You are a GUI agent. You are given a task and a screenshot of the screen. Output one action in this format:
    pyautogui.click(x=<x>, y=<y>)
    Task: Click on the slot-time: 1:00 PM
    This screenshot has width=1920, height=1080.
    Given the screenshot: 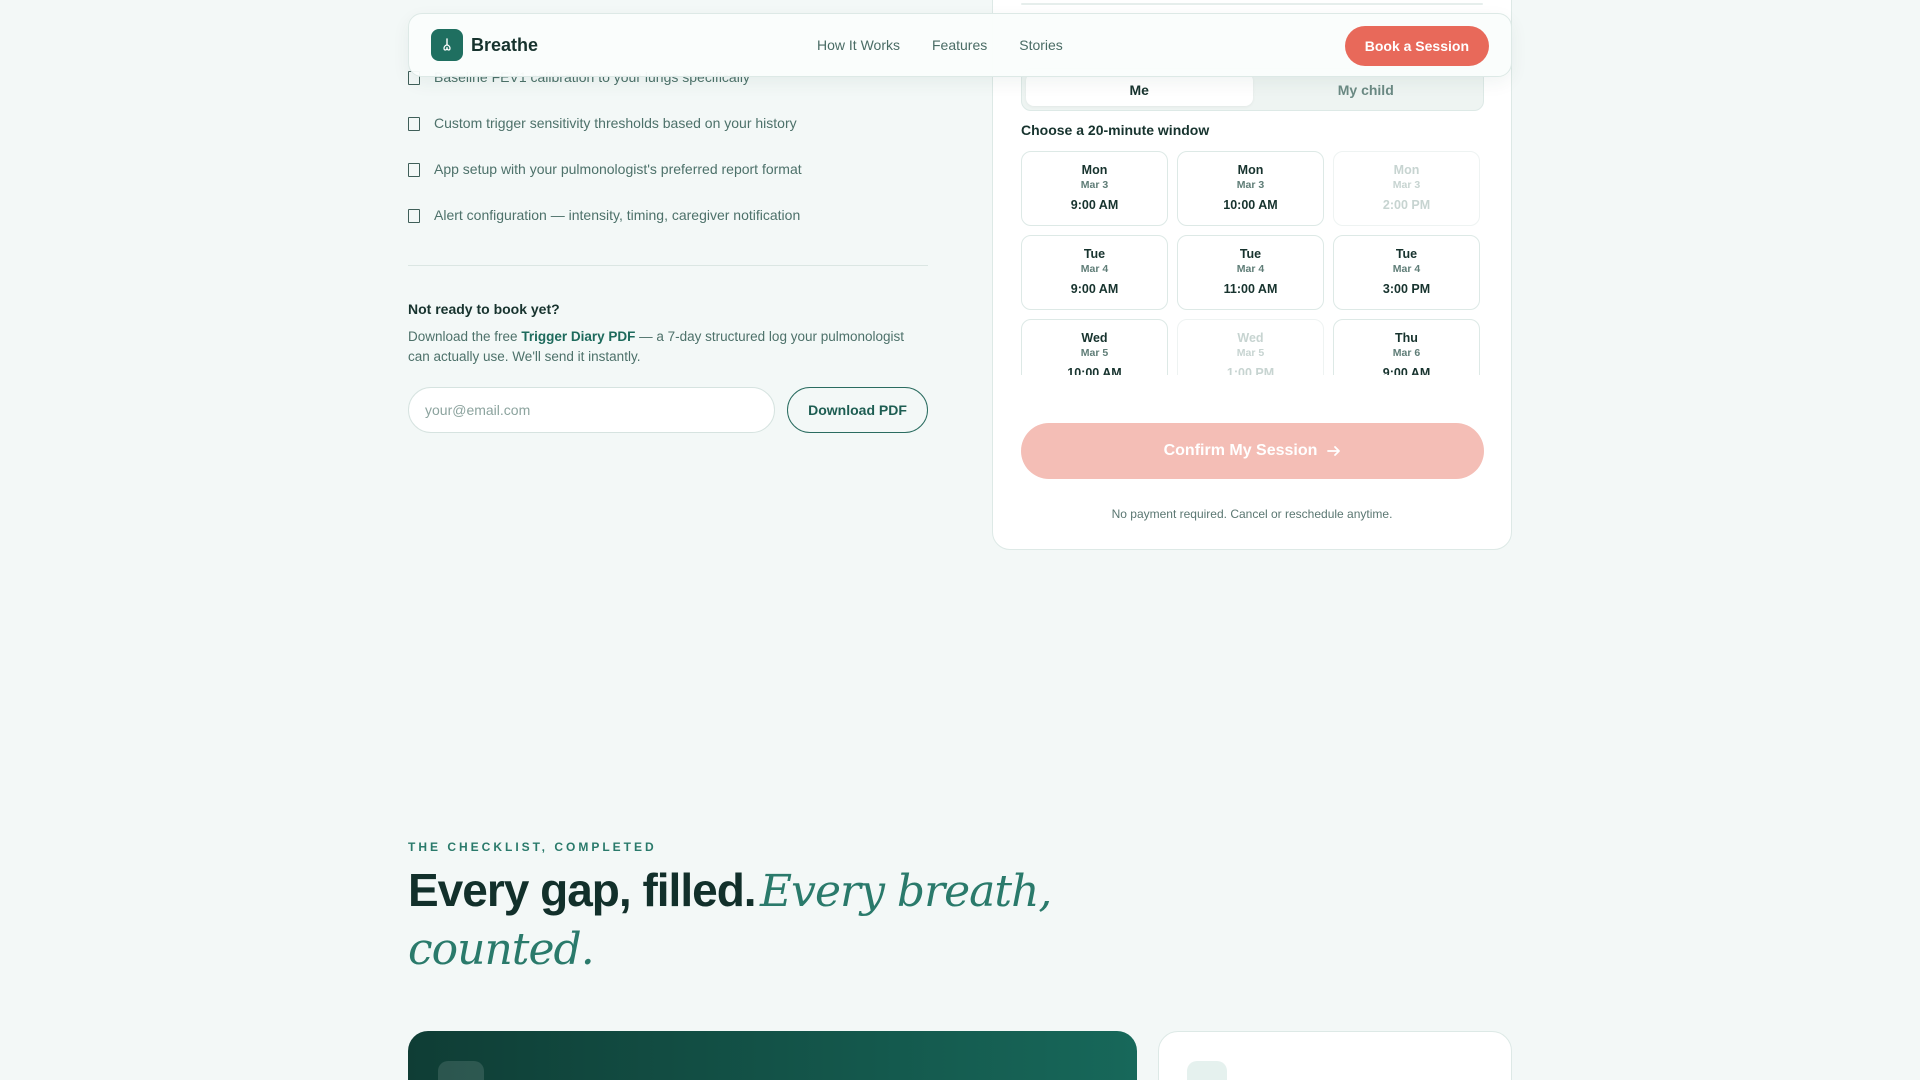 What is the action you would take?
    pyautogui.click(x=1250, y=370)
    